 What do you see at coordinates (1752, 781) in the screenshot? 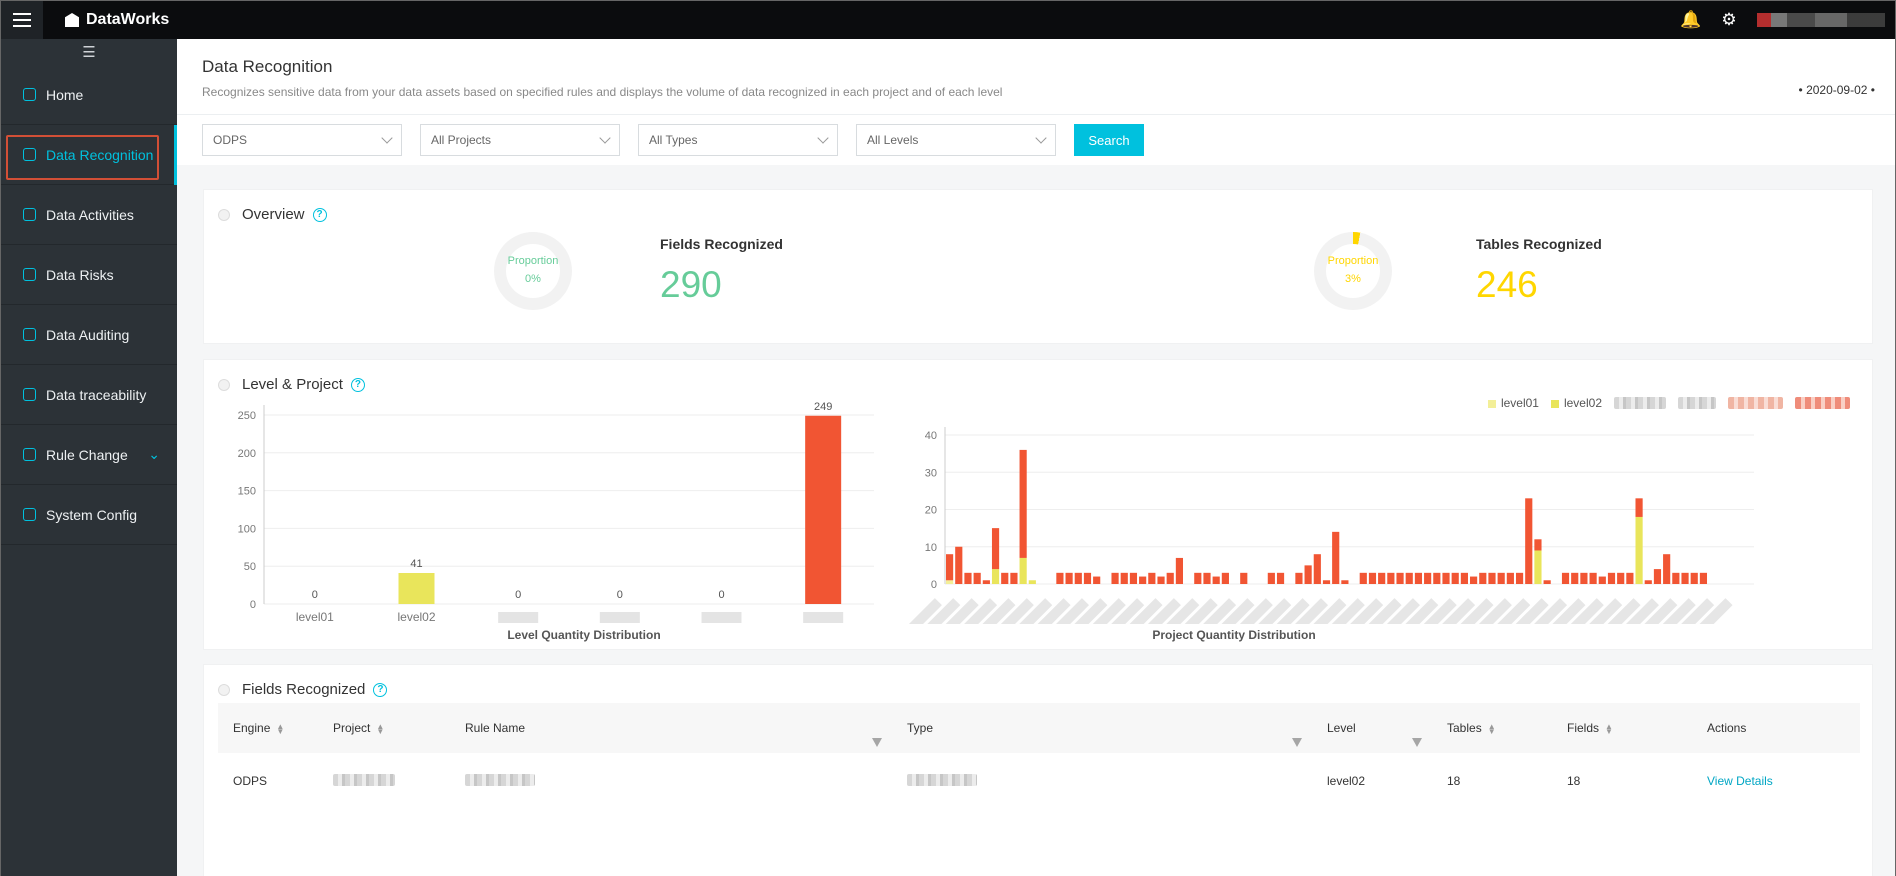
I see `view-details-link: View Details` at bounding box center [1752, 781].